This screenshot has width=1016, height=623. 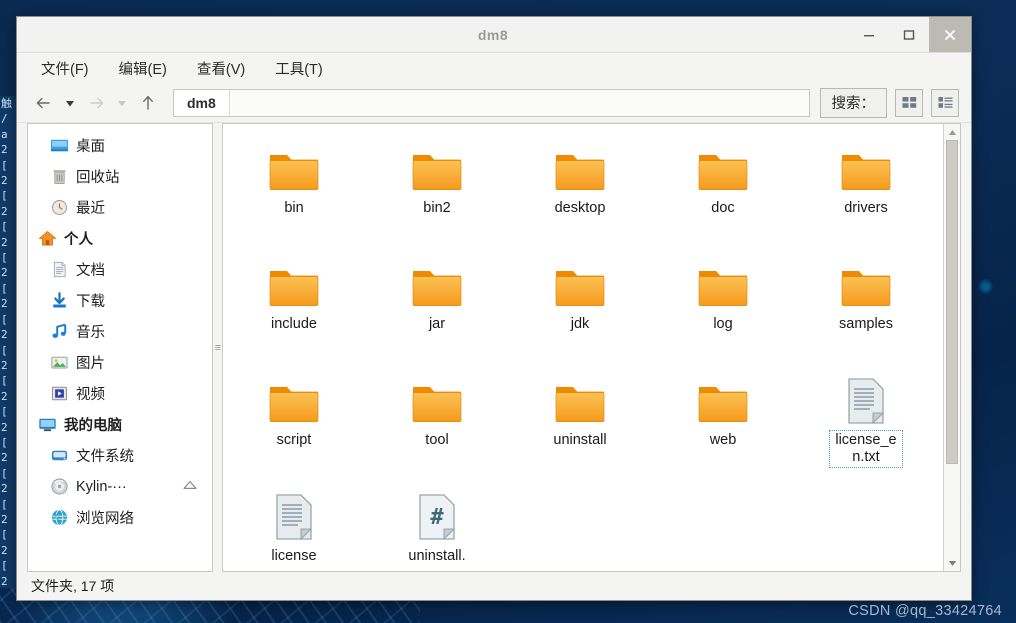 I want to click on minimize-button, so click(x=869, y=34).